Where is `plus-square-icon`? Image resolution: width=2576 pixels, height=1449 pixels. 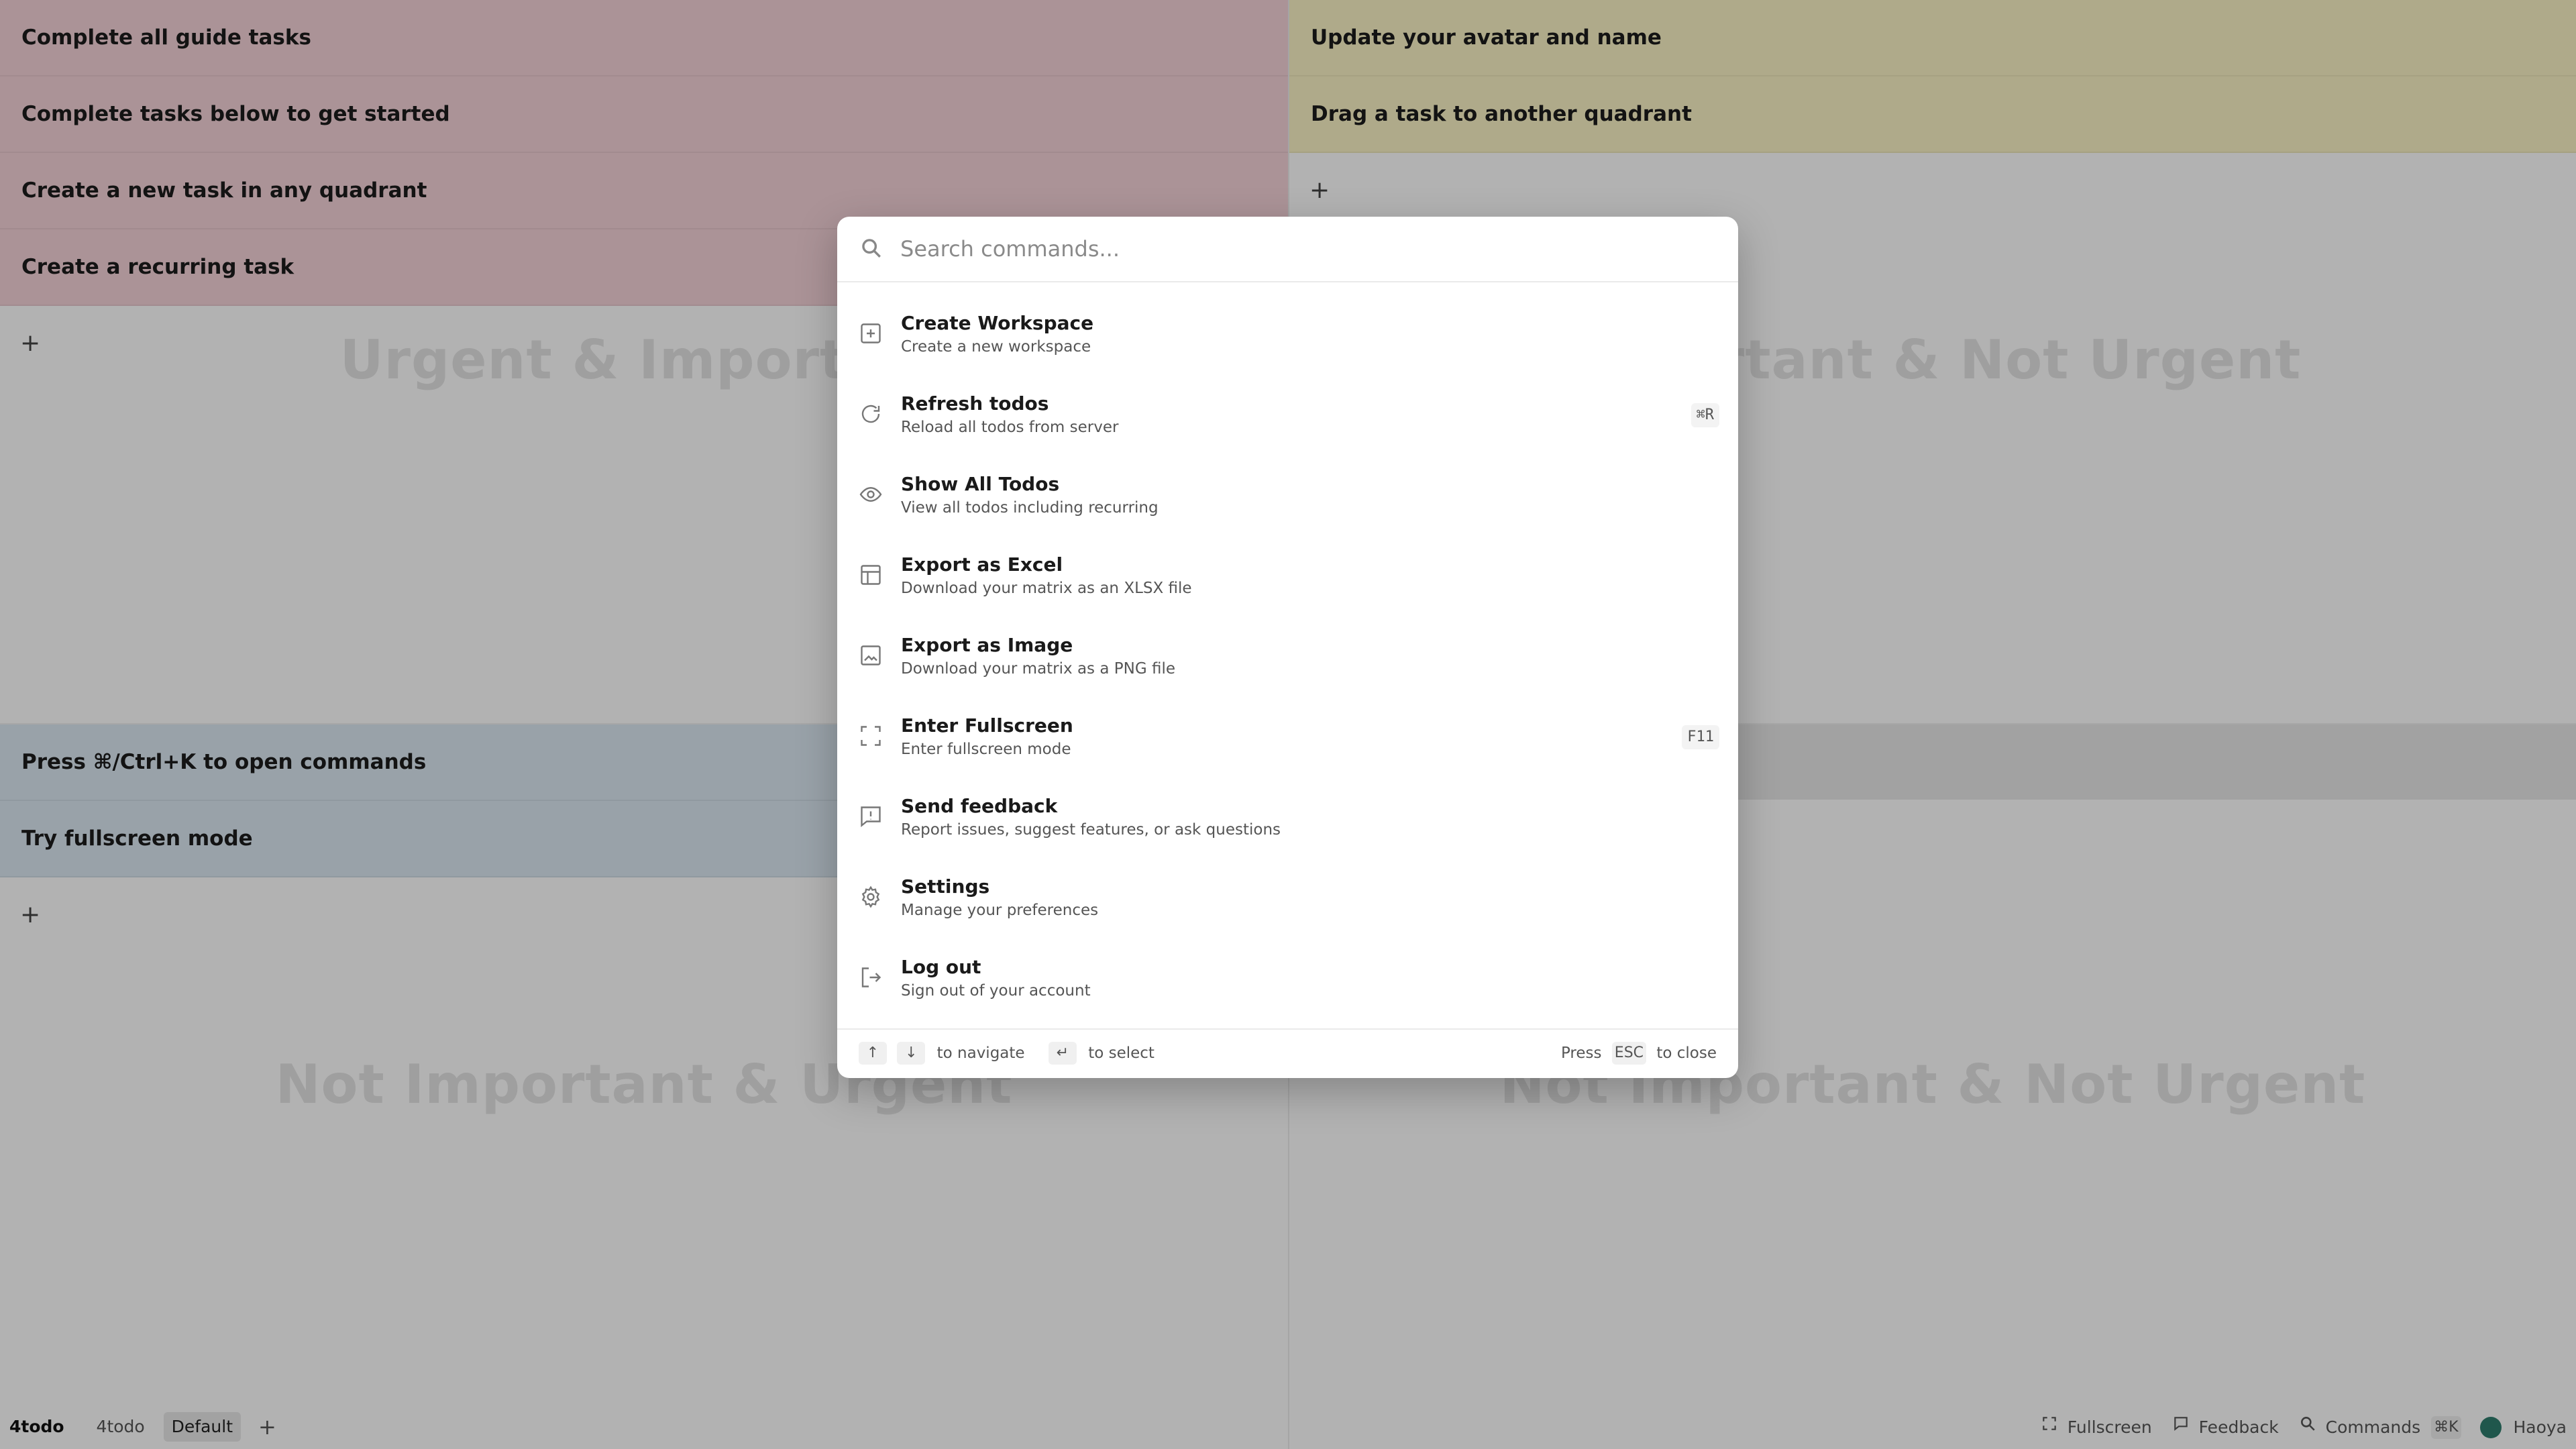 plus-square-icon is located at coordinates (871, 333).